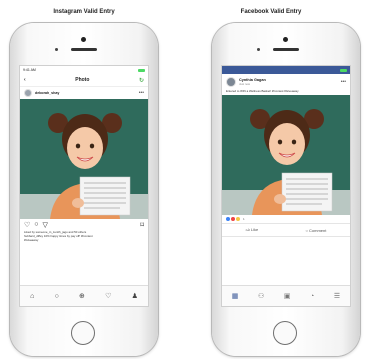 The height and width of the screenshot is (359, 366). I want to click on news-feed-icon: ▦, so click(235, 296).